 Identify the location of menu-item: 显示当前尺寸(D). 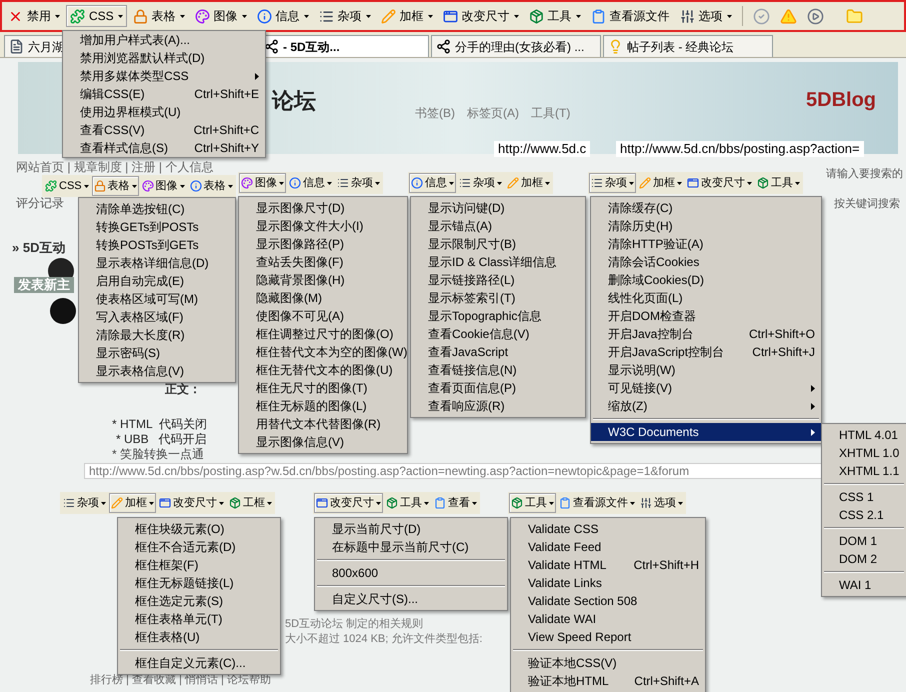
(411, 529).